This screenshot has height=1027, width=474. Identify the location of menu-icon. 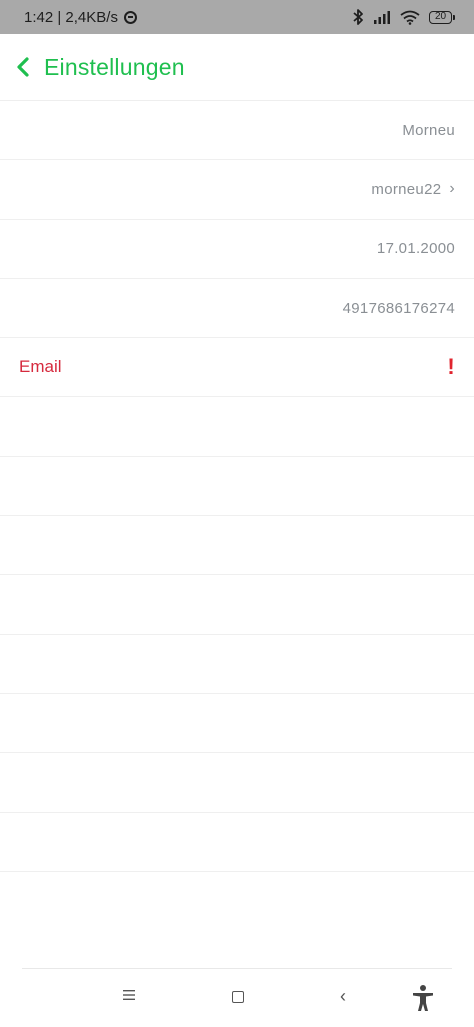
(129, 995).